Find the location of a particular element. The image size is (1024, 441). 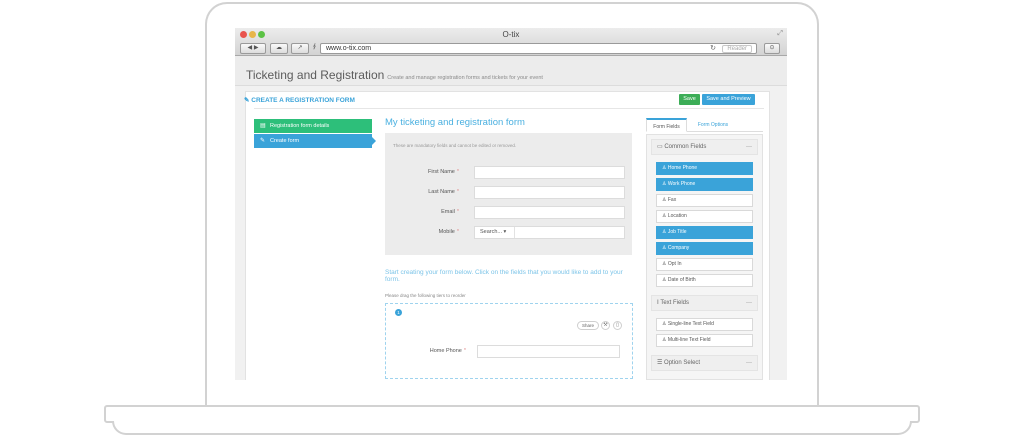

card-title: ✎ CREATE A REGISTRATION FORM is located at coordinates (299, 100).